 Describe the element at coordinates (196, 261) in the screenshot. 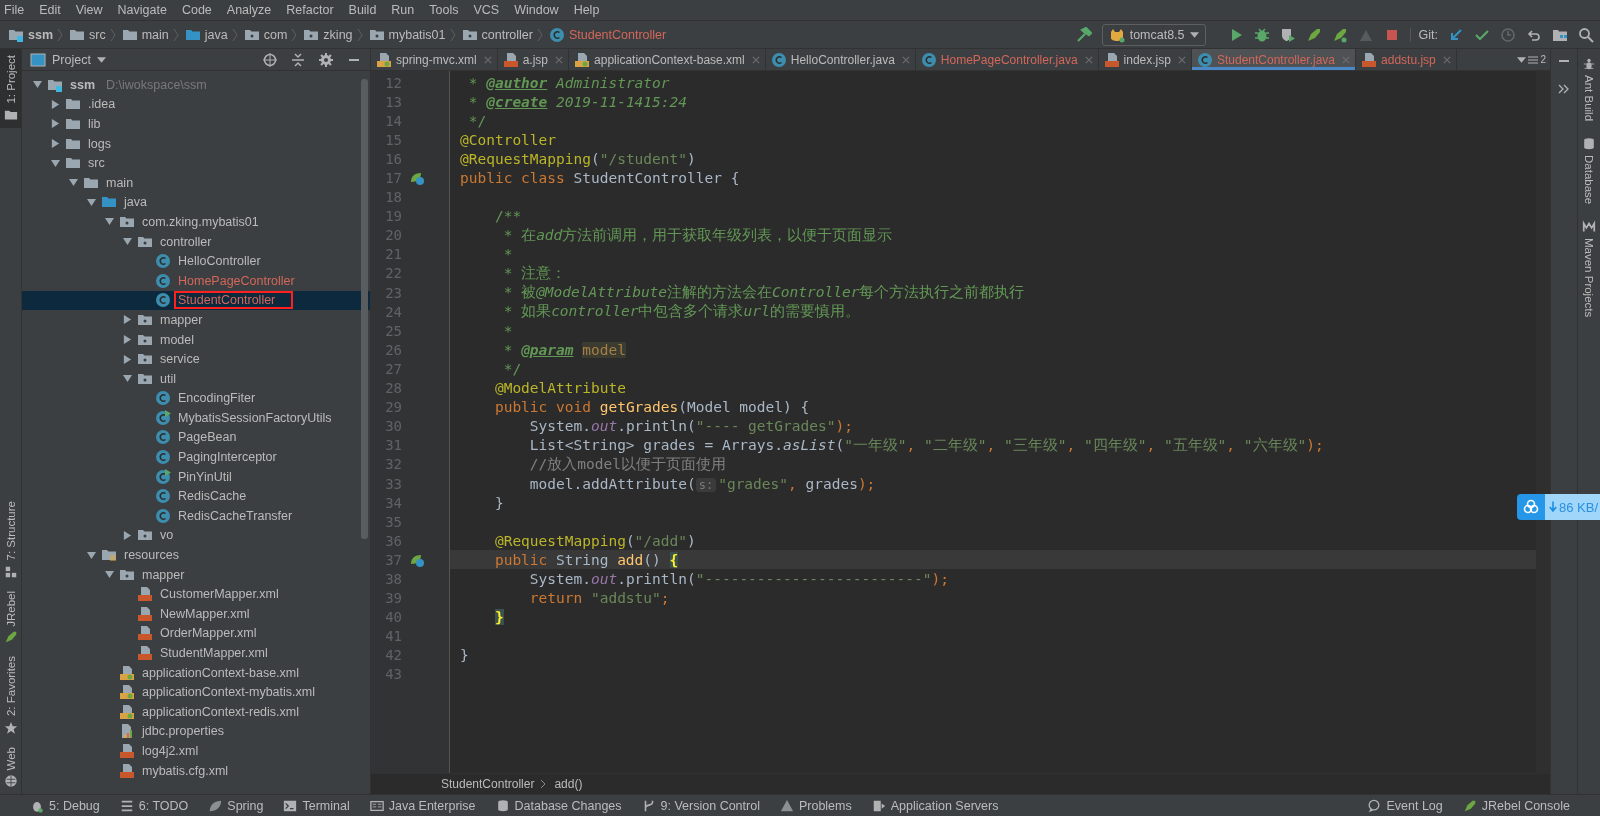

I see `tree-row: HelloController` at that location.